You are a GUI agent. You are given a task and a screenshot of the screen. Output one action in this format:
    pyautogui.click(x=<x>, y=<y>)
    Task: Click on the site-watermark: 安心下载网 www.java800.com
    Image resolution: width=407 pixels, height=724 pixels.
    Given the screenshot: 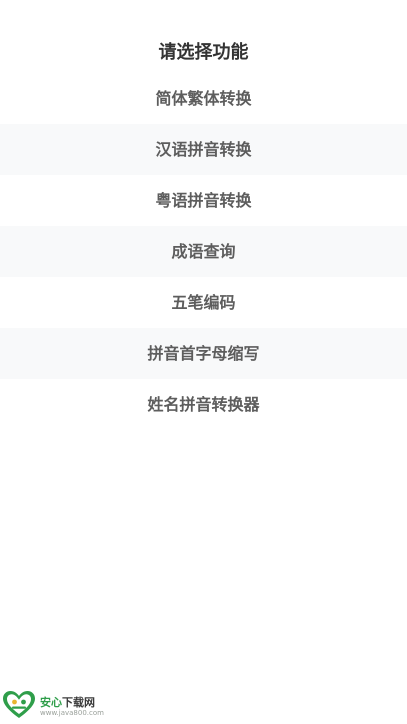 What is the action you would take?
    pyautogui.click(x=57, y=705)
    